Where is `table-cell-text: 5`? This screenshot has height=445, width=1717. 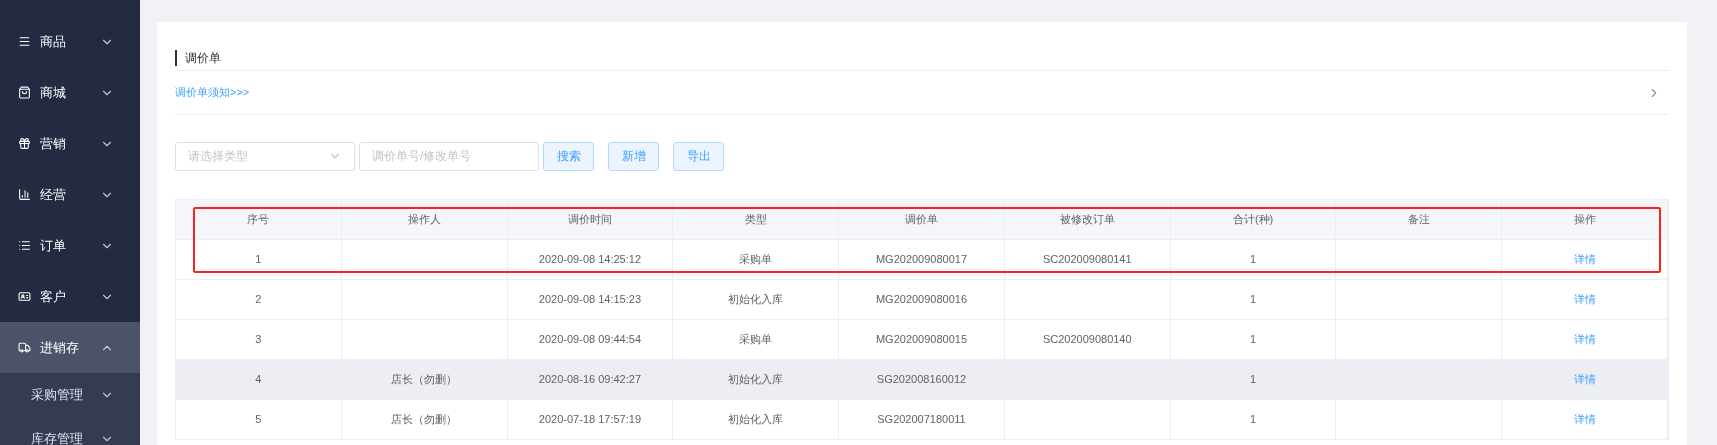 table-cell-text: 5 is located at coordinates (258, 420).